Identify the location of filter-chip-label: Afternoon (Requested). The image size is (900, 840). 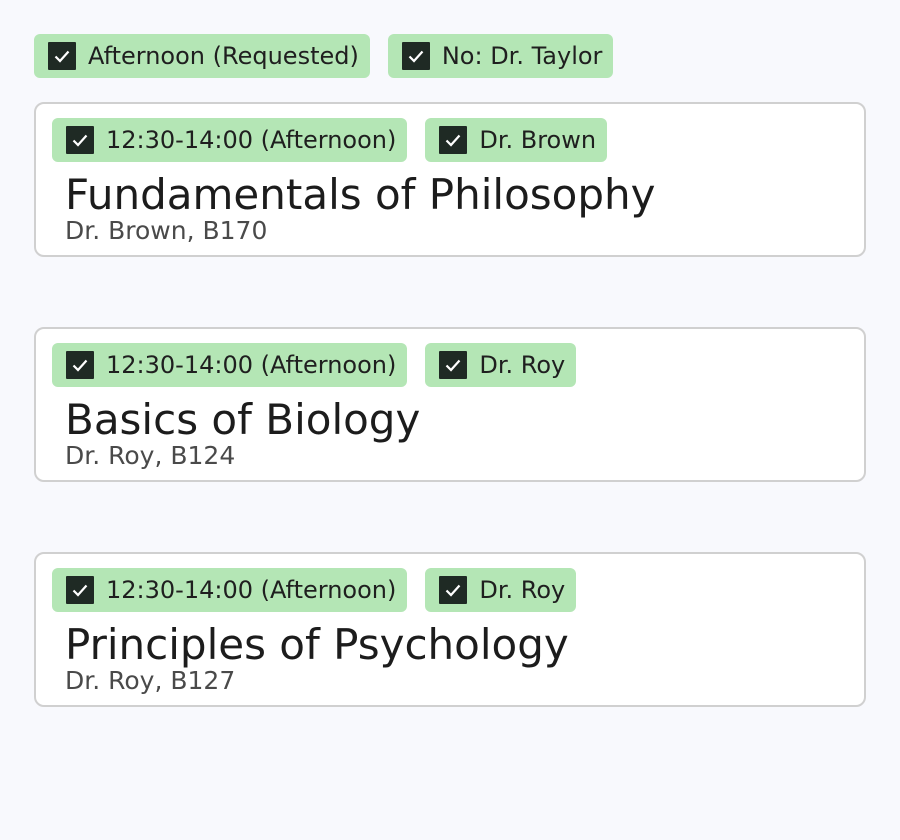
(223, 56).